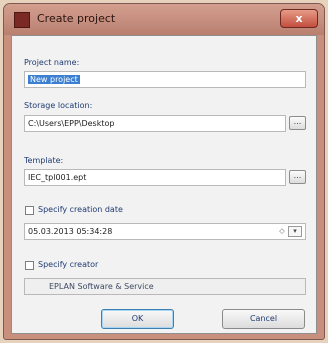 Image resolution: width=328 pixels, height=343 pixels. Describe the element at coordinates (155, 177) in the screenshot. I see `template-input: IEC_tpl001.ept` at that location.